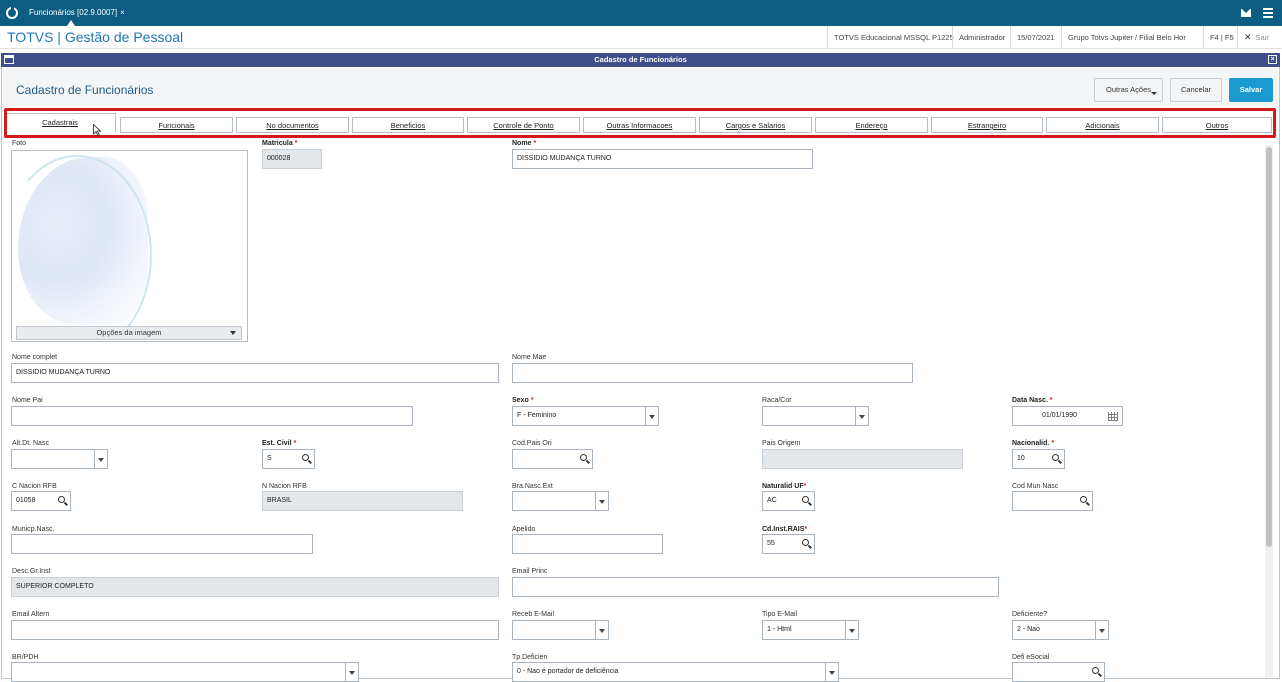  I want to click on exit-button: ✕ Sair, so click(1256, 37).